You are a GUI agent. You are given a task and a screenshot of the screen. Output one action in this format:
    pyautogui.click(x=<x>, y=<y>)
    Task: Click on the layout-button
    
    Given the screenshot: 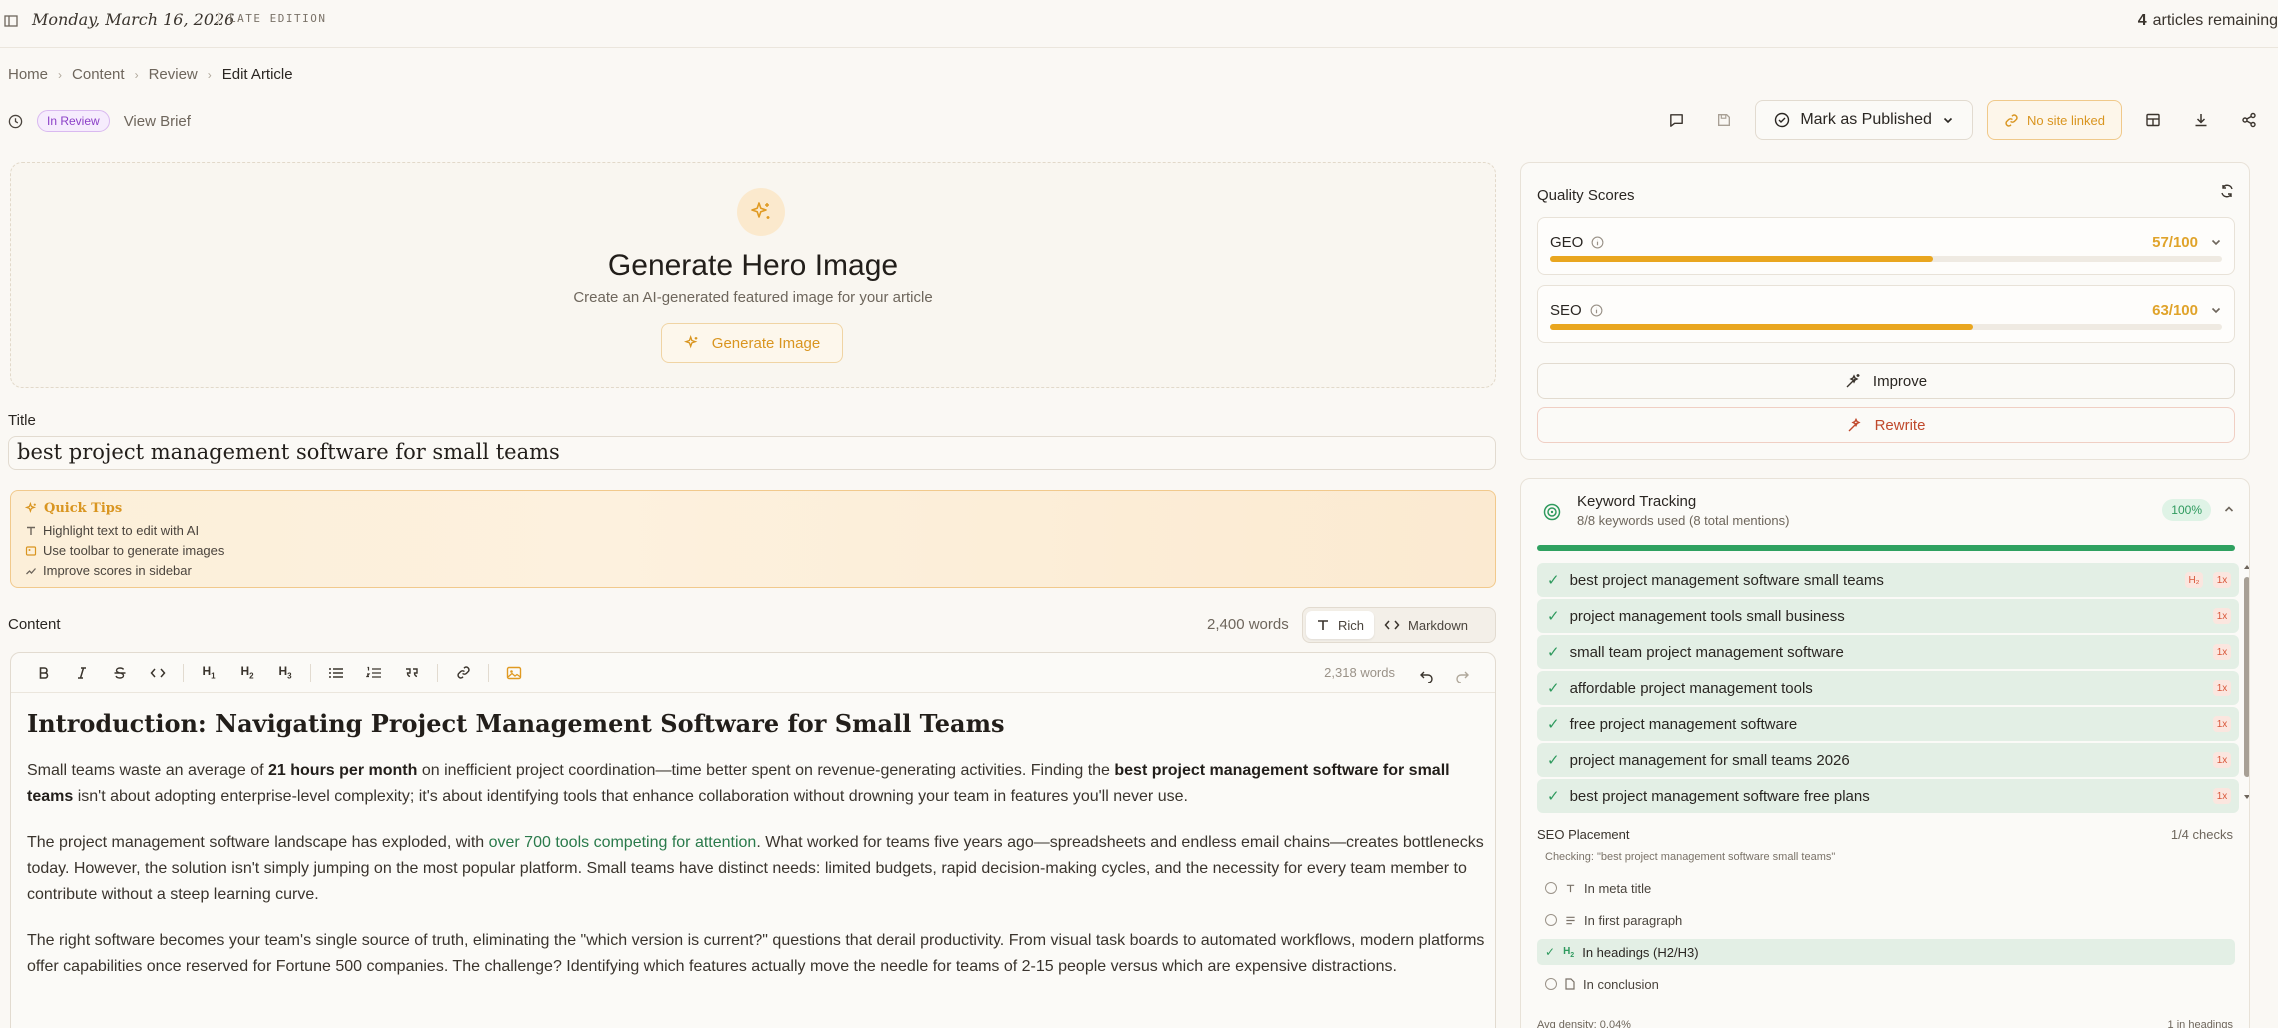 What is the action you would take?
    pyautogui.click(x=2153, y=120)
    